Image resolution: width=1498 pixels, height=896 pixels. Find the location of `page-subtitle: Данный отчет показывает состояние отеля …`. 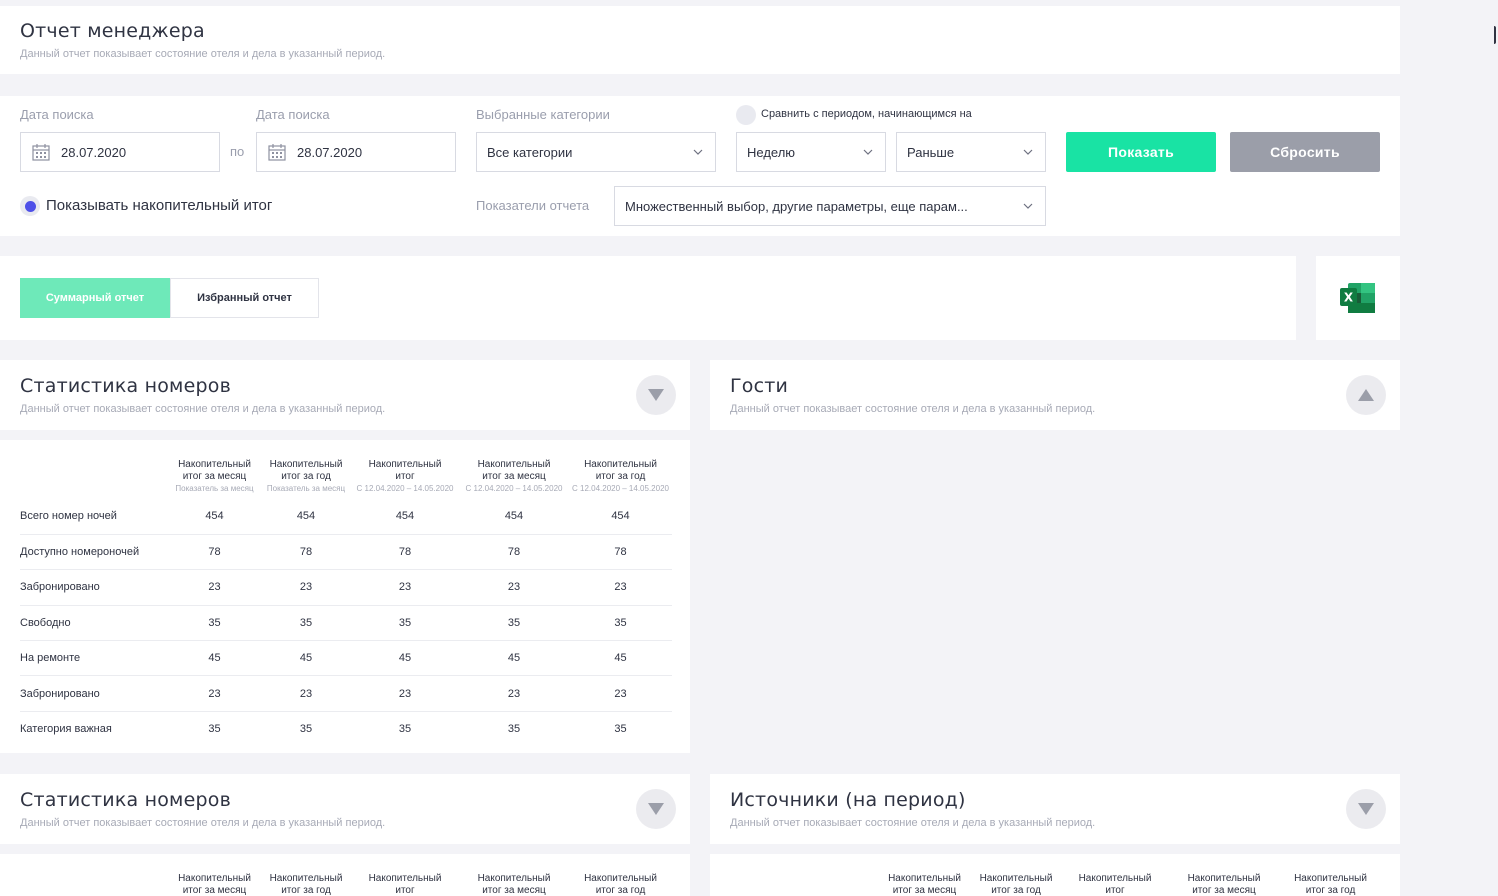

page-subtitle: Данный отчет показывает состояние отеля … is located at coordinates (203, 54).